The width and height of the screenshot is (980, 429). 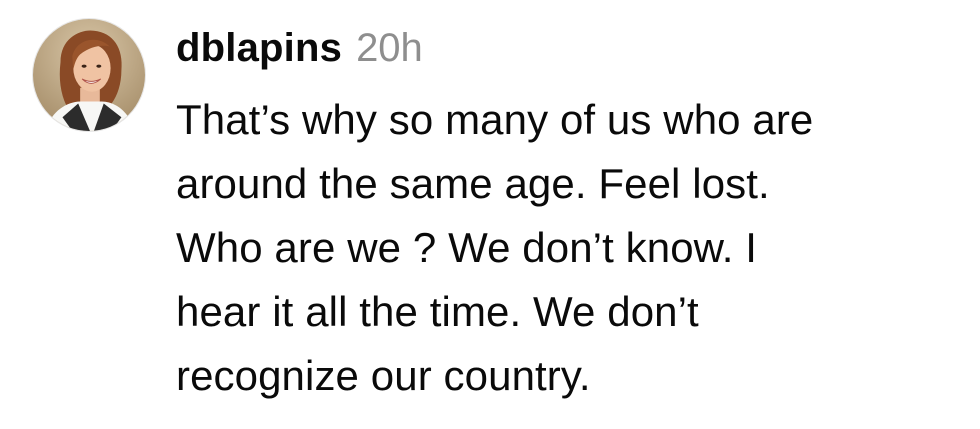 I want to click on timestamp: 20h, so click(x=389, y=48).